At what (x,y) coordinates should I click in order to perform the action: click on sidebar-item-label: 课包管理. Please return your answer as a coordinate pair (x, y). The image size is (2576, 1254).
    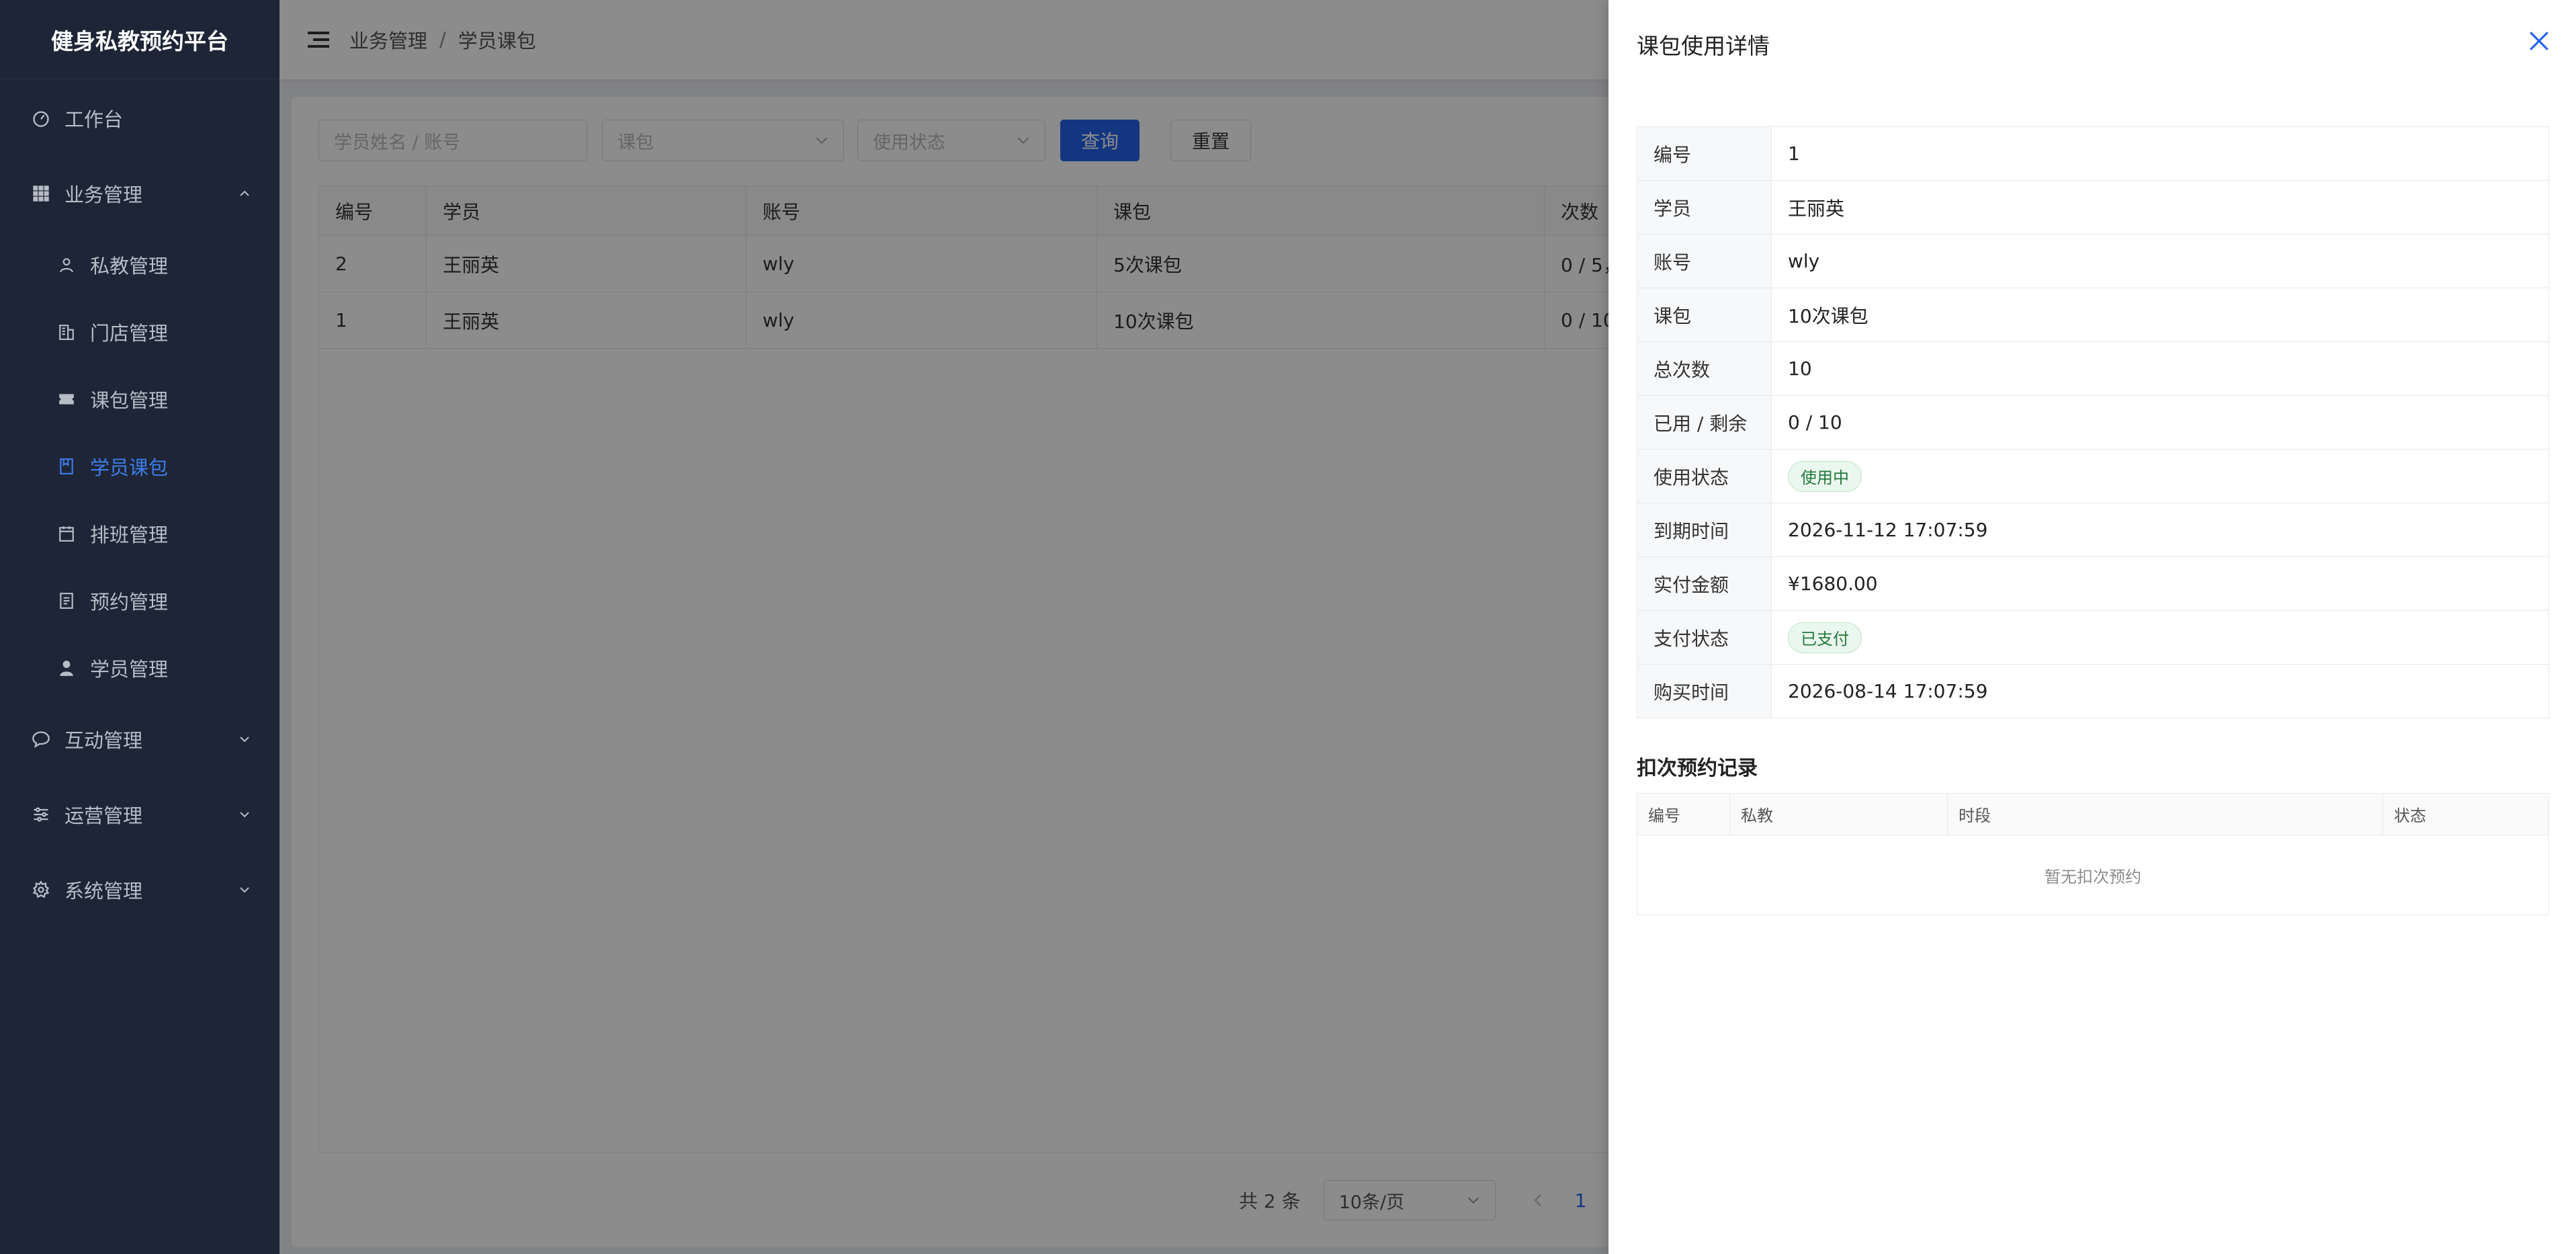
    Looking at the image, I should click on (129, 400).